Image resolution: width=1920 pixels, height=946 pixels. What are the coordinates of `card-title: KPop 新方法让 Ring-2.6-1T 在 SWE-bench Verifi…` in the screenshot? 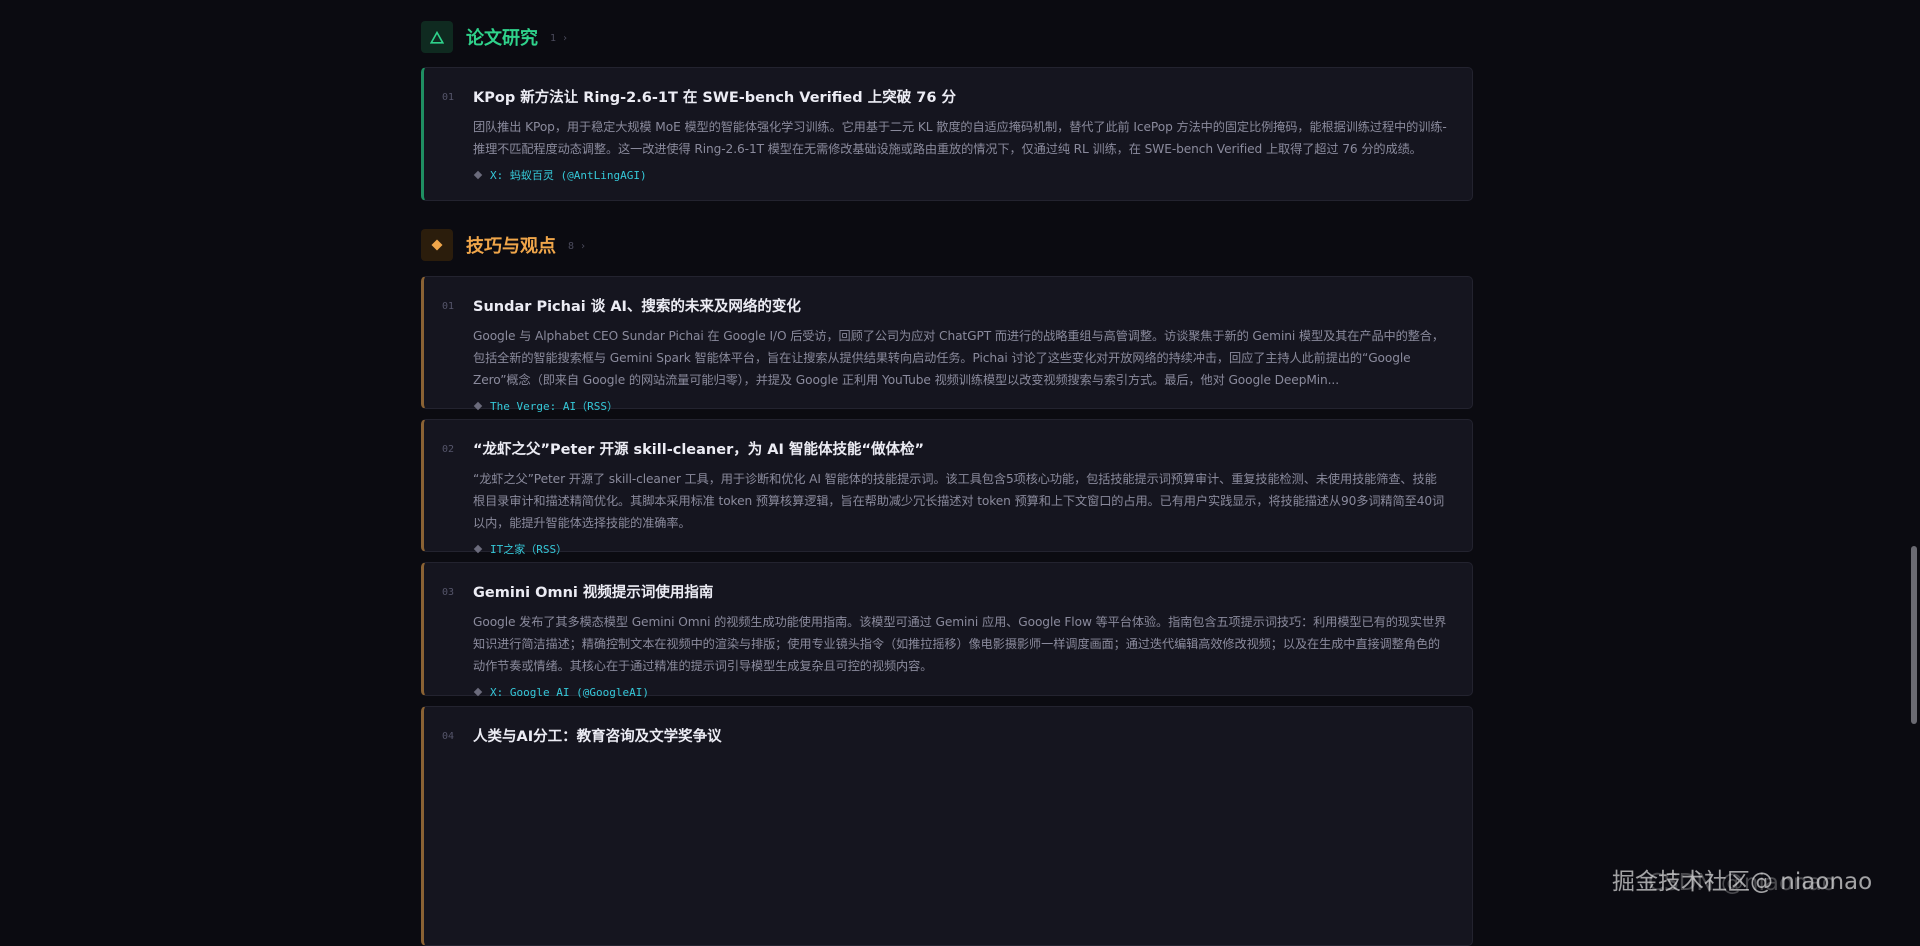 It's located at (960, 98).